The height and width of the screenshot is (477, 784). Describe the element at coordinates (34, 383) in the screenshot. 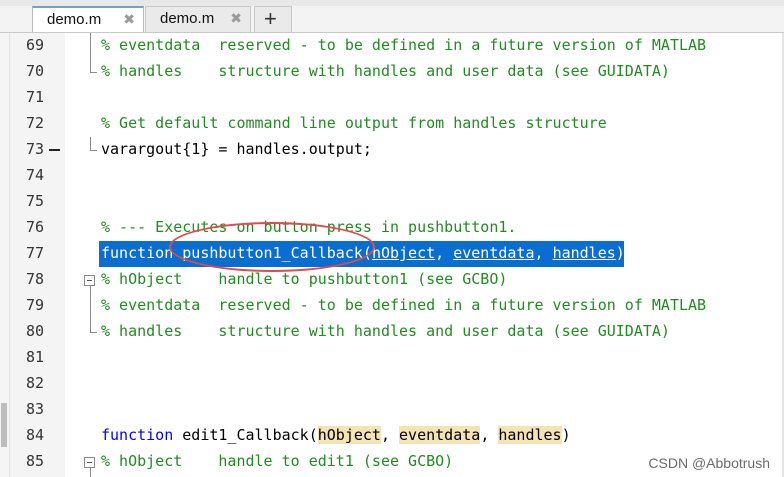

I see `line-number: 82` at that location.